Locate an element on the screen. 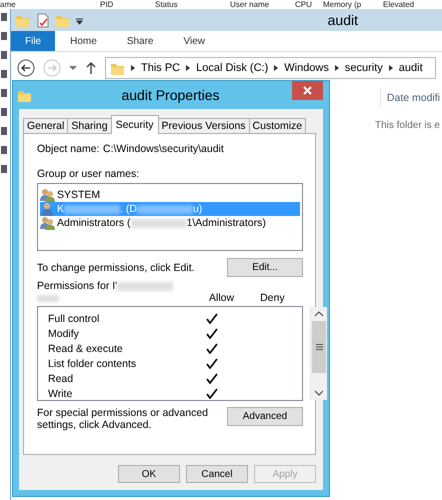  tab: Customize is located at coordinates (277, 125).